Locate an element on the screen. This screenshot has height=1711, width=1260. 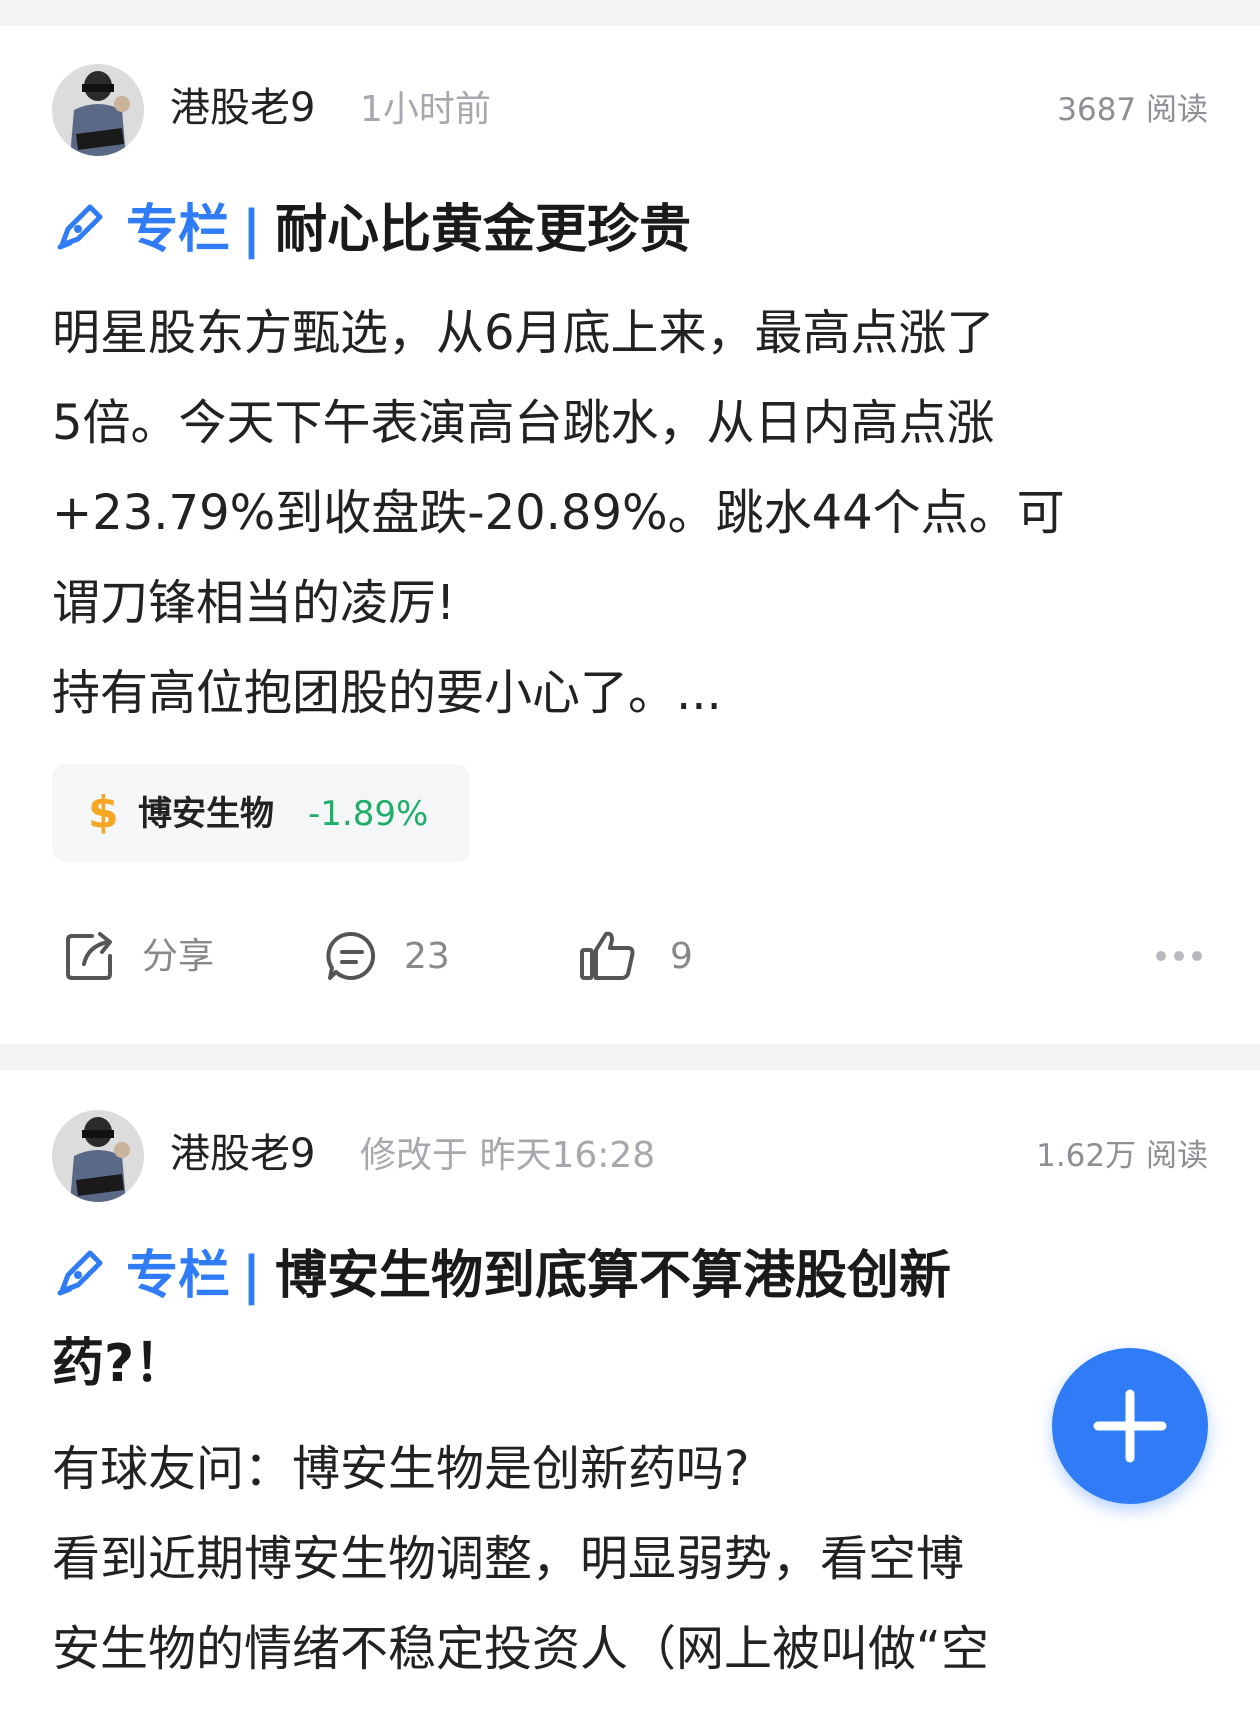
share-button: 分享 is located at coordinates (152, 957).